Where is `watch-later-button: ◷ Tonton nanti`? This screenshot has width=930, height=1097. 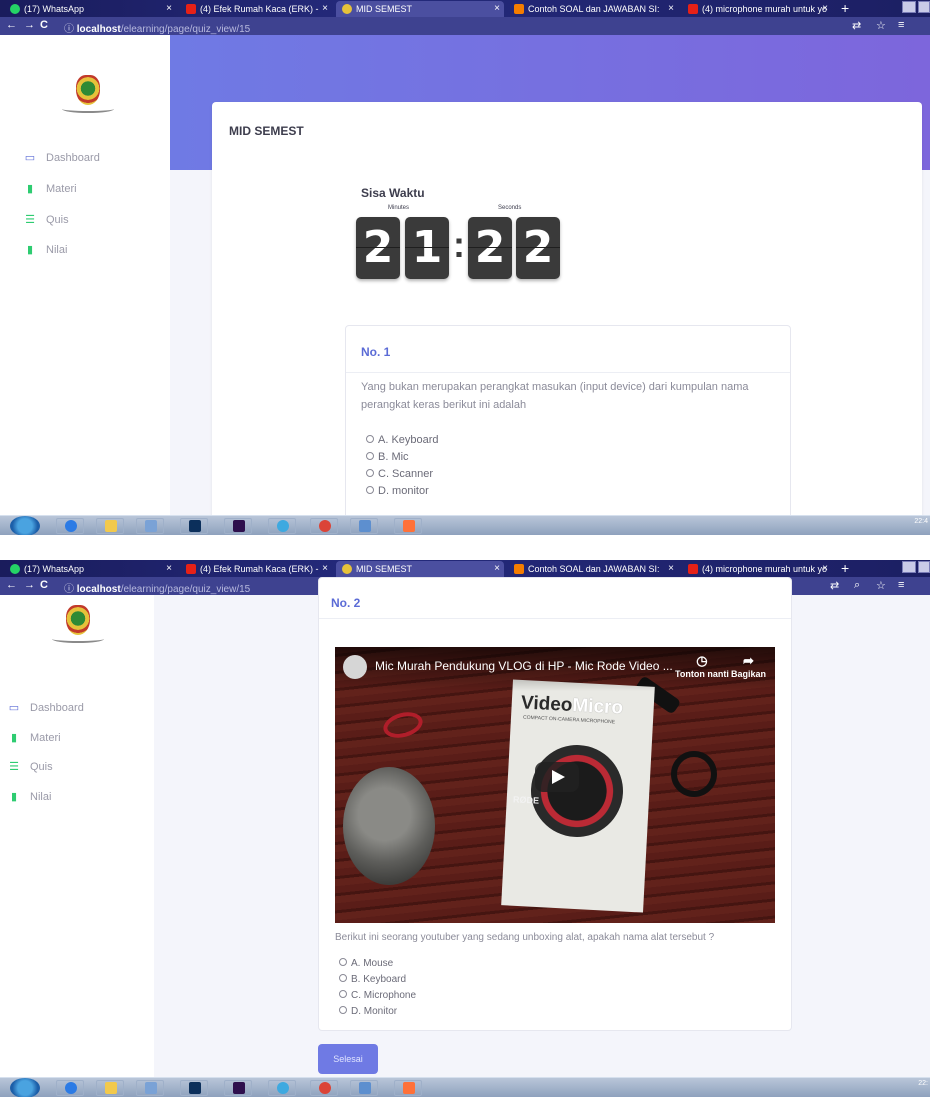 watch-later-button: ◷ Tonton nanti is located at coordinates (702, 666).